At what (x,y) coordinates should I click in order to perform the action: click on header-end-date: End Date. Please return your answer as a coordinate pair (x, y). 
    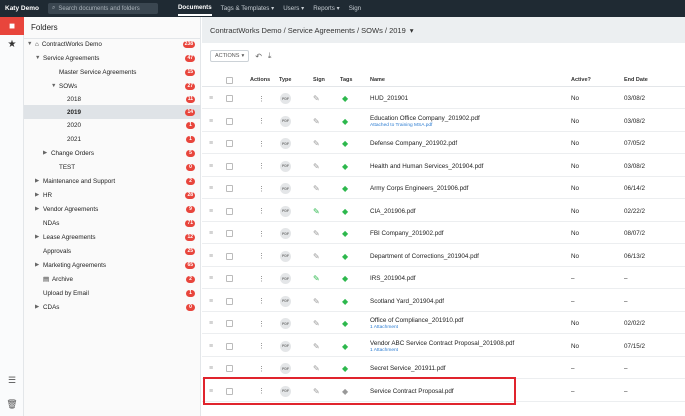
    Looking at the image, I should click on (636, 80).